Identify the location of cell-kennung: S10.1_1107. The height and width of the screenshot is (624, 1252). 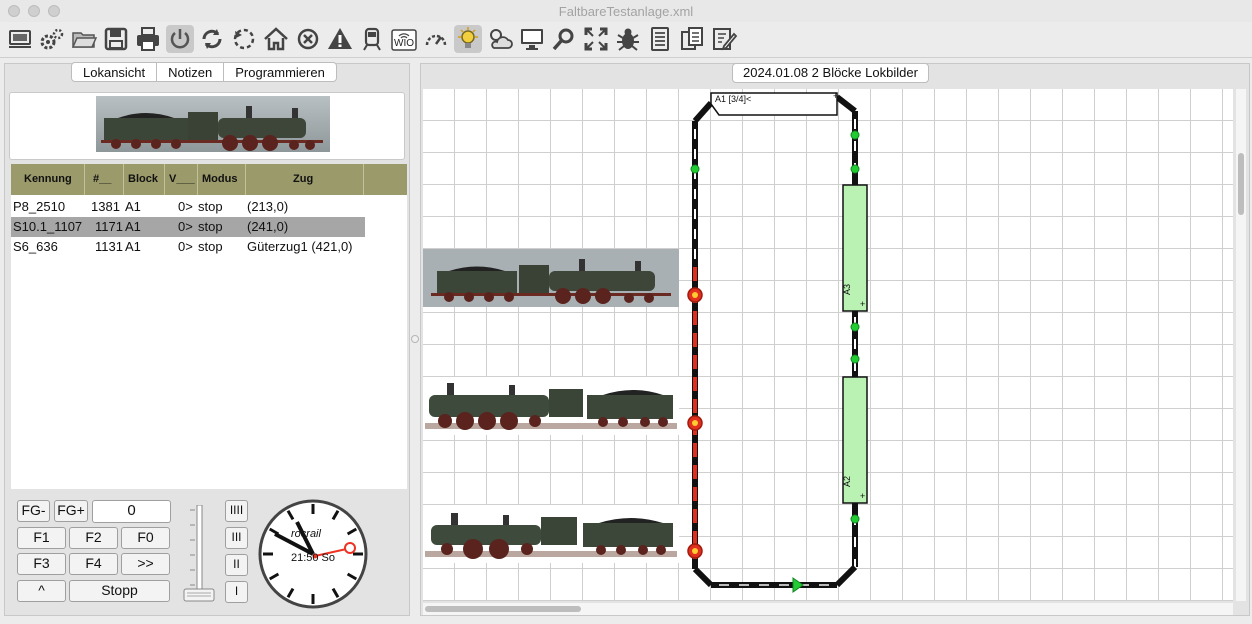
(48, 226).